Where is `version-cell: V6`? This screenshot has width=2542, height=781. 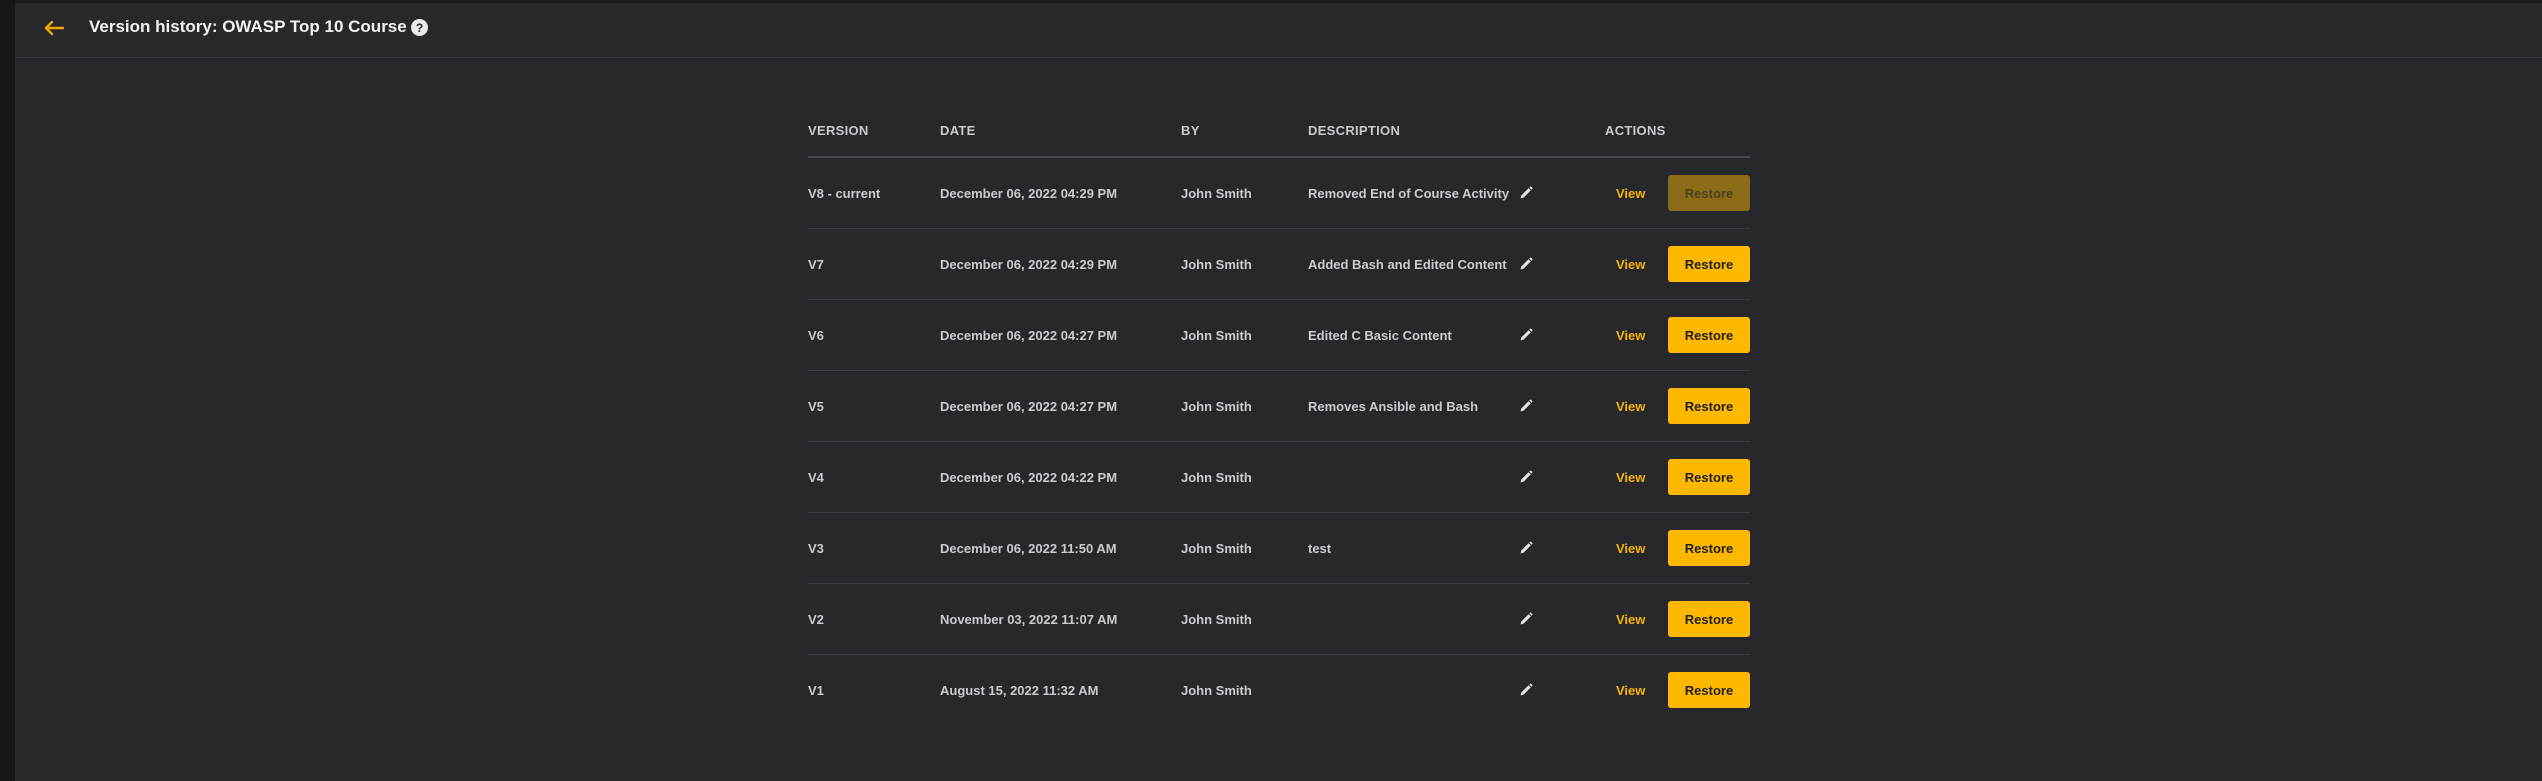
version-cell: V6 is located at coordinates (816, 335).